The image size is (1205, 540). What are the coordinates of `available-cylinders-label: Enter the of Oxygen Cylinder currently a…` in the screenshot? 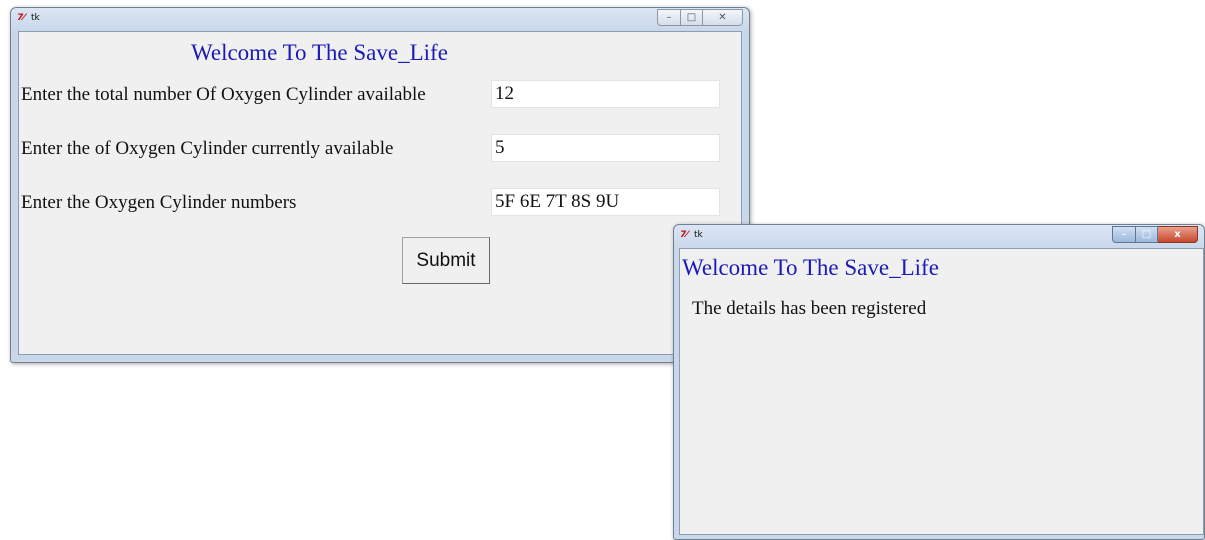 It's located at (207, 148).